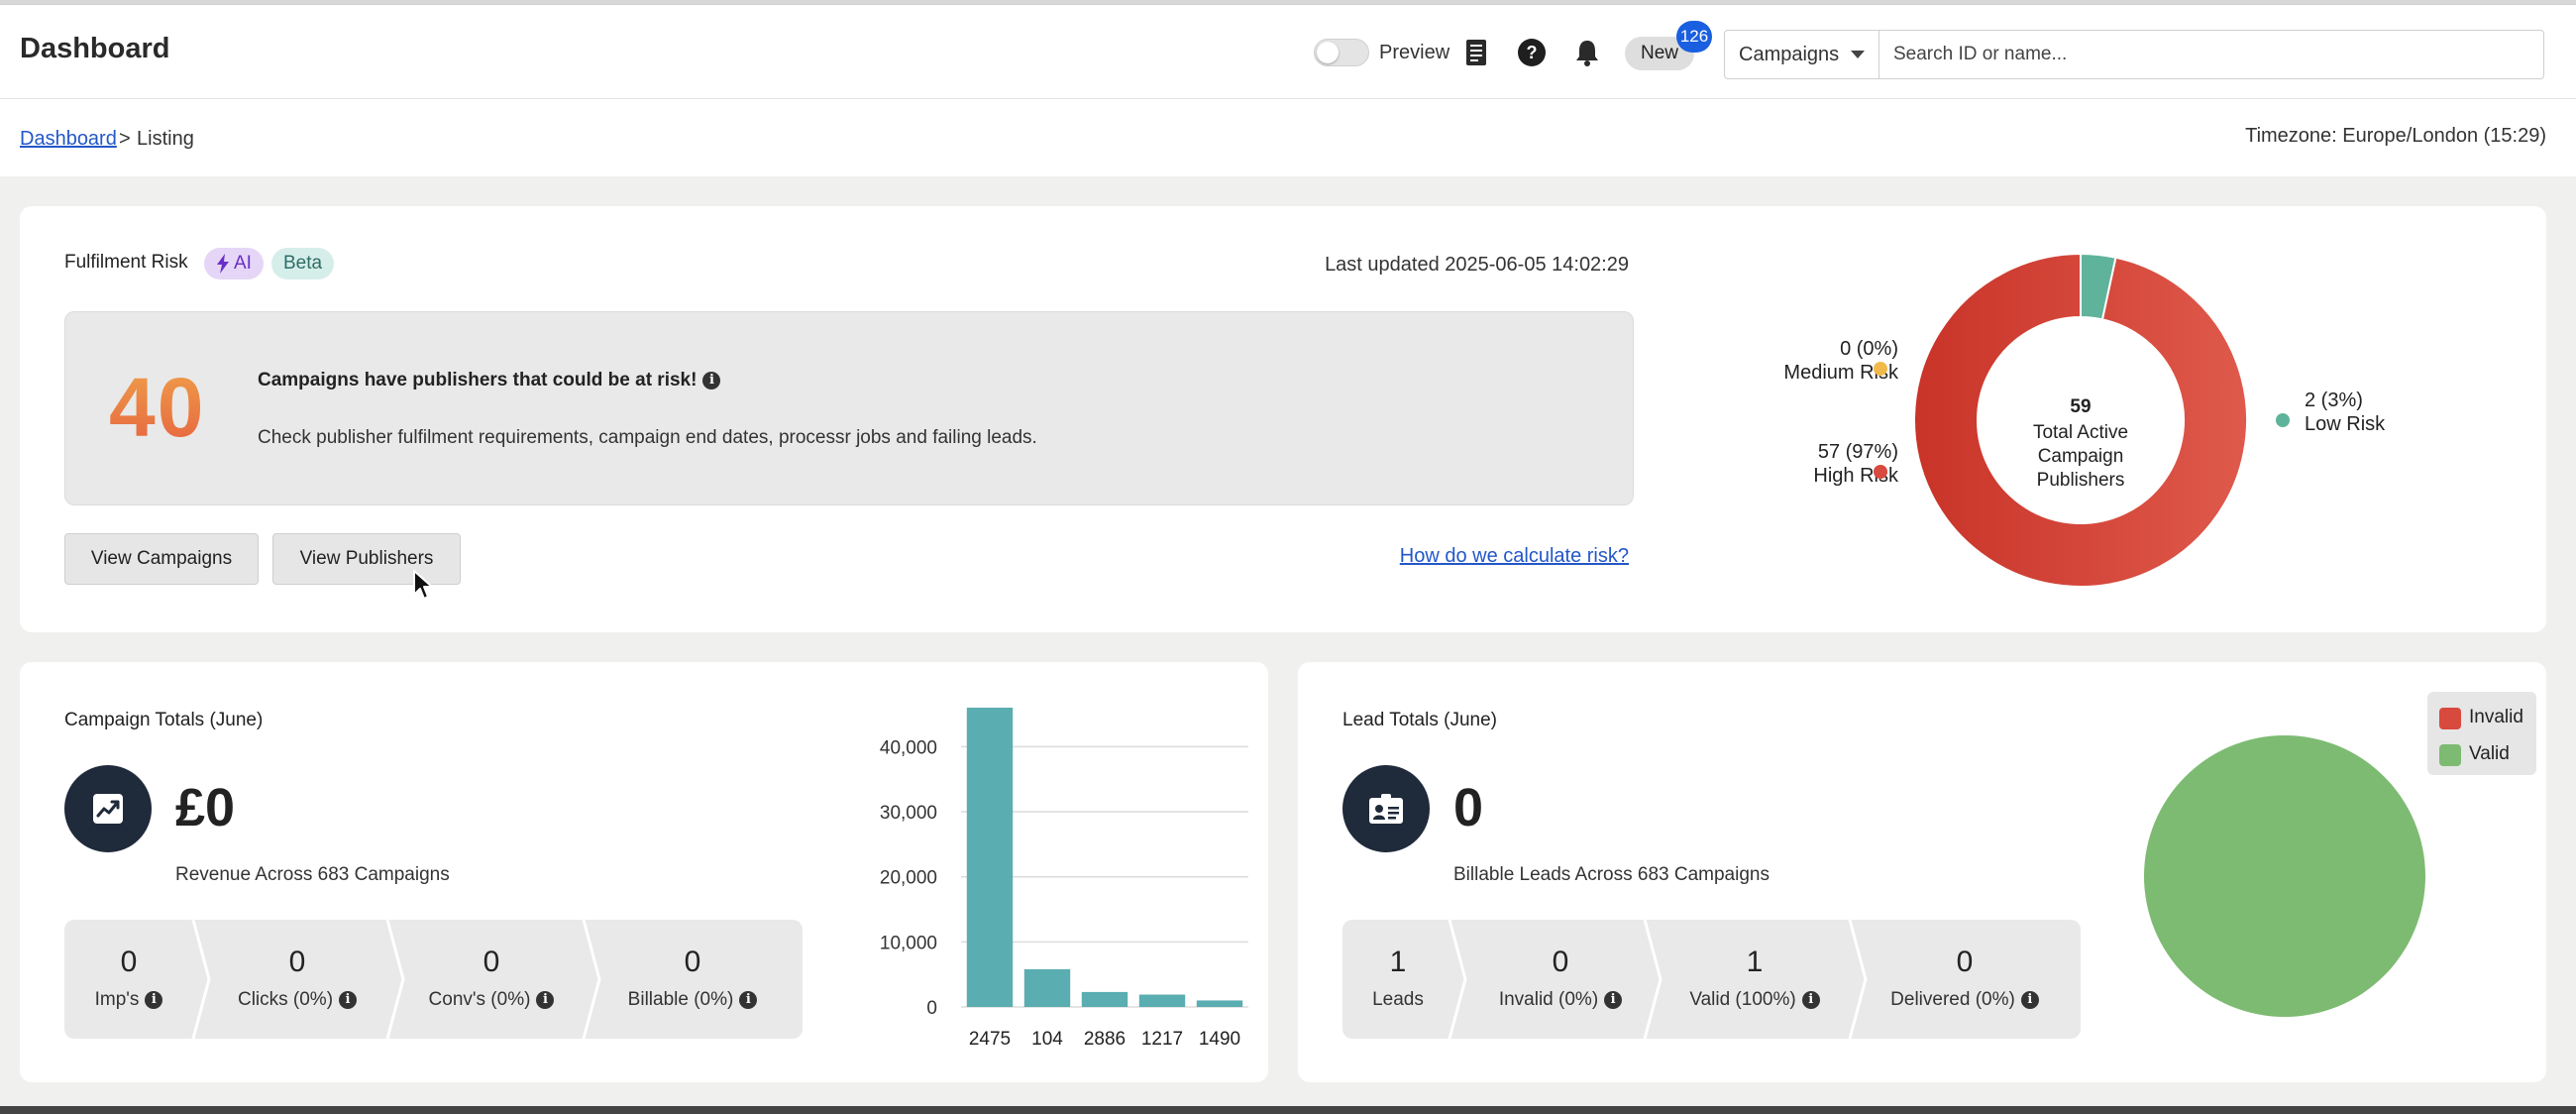 Image resolution: width=2576 pixels, height=1114 pixels. Describe the element at coordinates (1342, 52) in the screenshot. I see `preview-toggle` at that location.